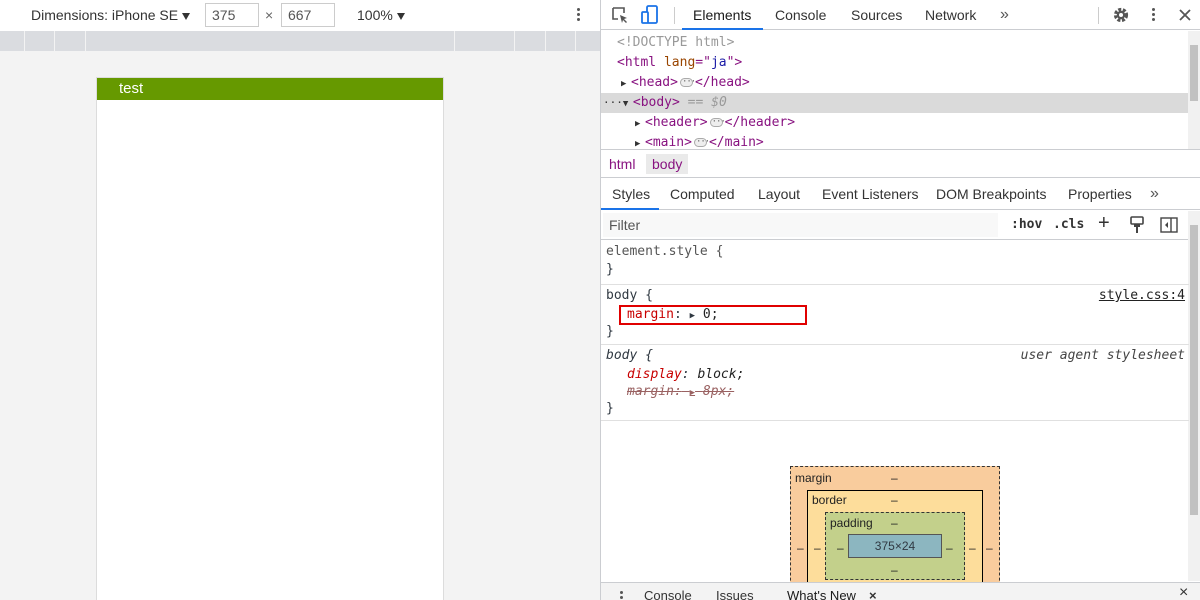 Image resolution: width=1200 pixels, height=600 pixels. What do you see at coordinates (668, 593) in the screenshot?
I see `drawer-tab-console: Console` at bounding box center [668, 593].